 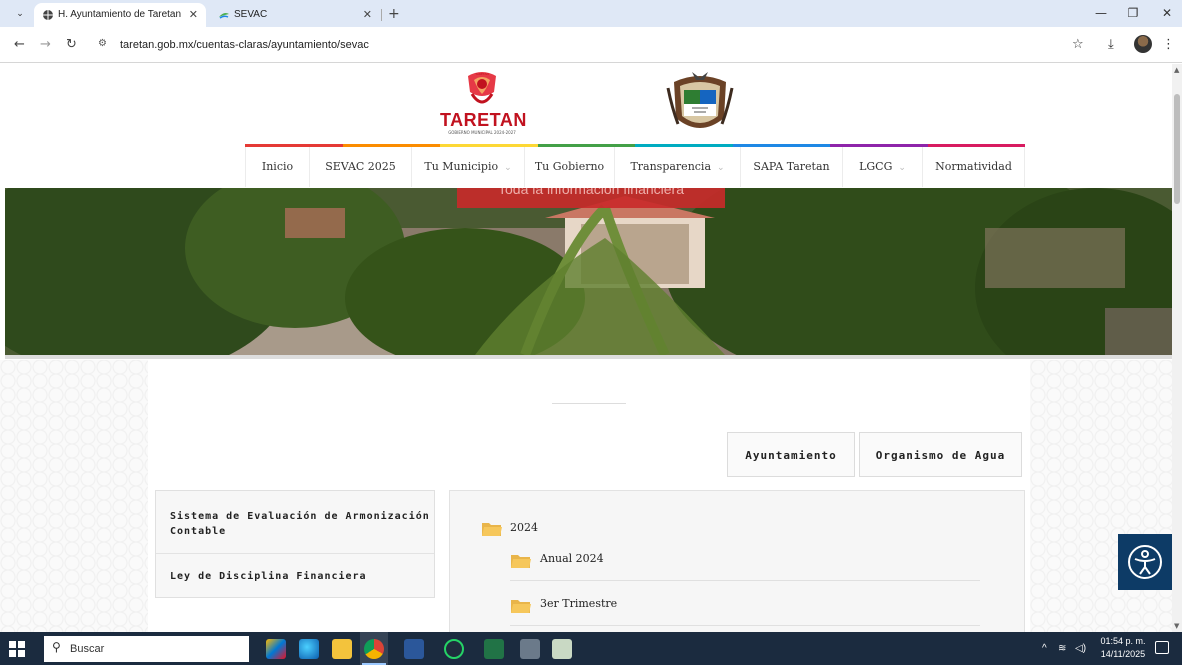 What do you see at coordinates (1176, 70) in the screenshot?
I see `scroll-up-icon: ▲` at bounding box center [1176, 70].